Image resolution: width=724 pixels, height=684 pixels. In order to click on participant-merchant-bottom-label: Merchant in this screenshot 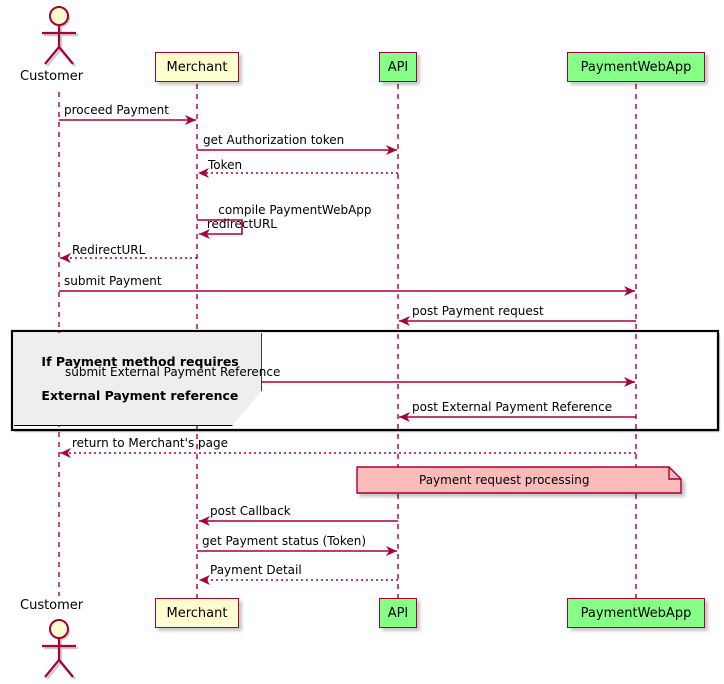, I will do `click(197, 613)`.